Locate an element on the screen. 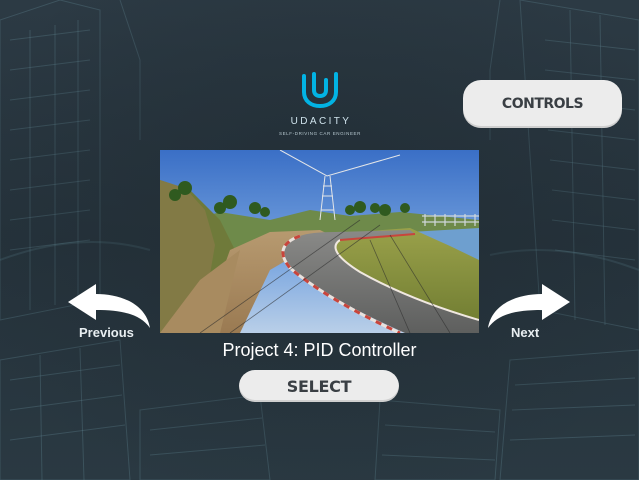 This screenshot has width=639, height=480. udacity-logo: UDACITY SELF-DRIVING CAR ENGINEER is located at coordinates (320, 103).